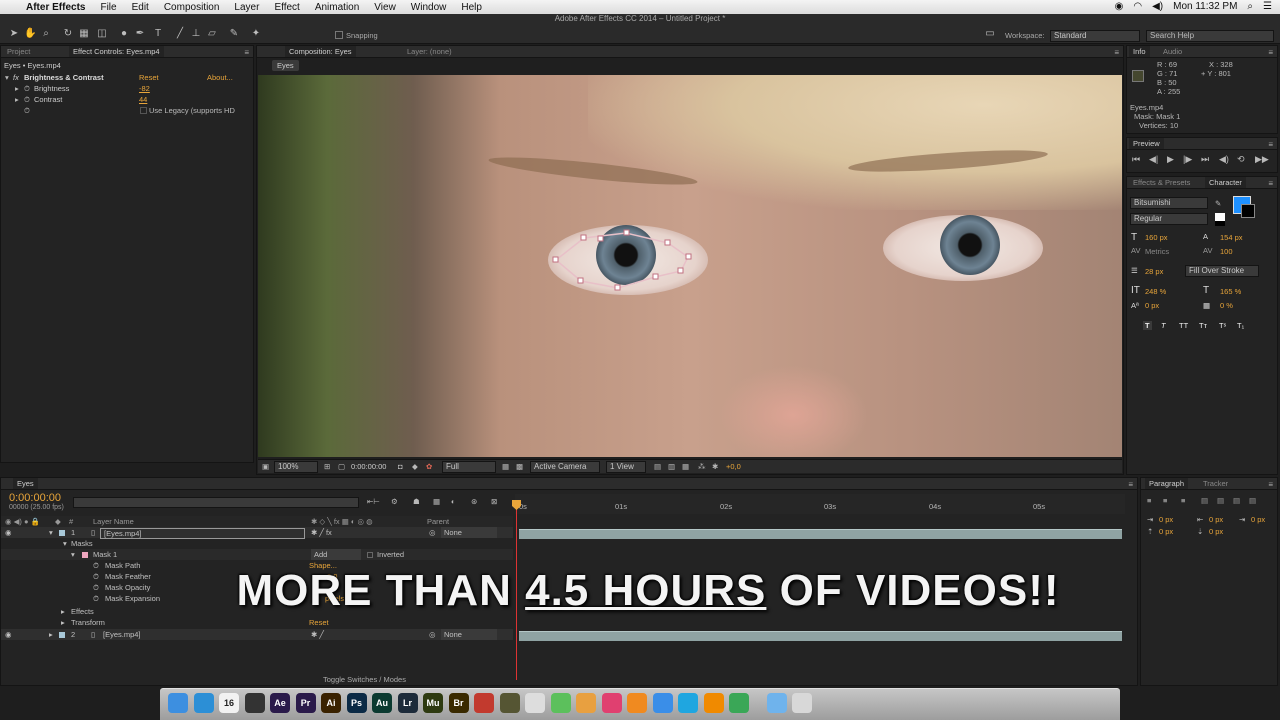  What do you see at coordinates (158, 33) in the screenshot?
I see `type-tool-icon: T` at bounding box center [158, 33].